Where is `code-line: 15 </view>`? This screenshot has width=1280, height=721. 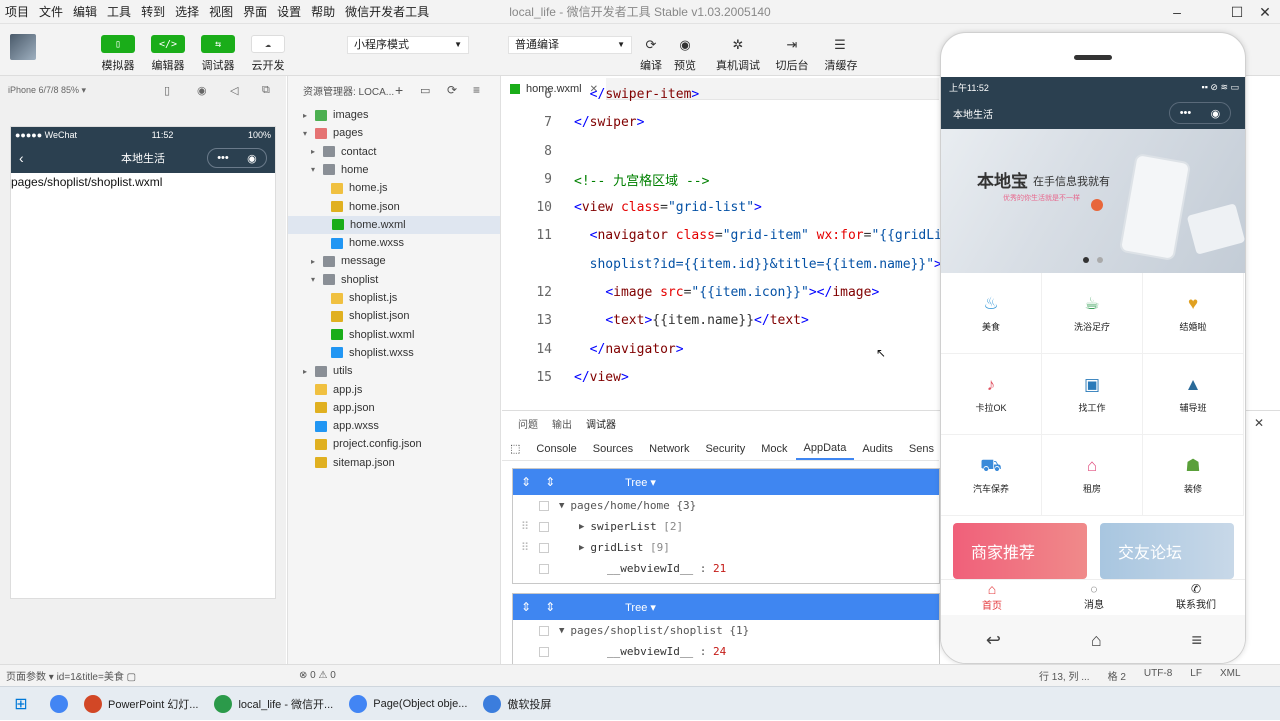
code-line: 15 </view> is located at coordinates (720, 377).